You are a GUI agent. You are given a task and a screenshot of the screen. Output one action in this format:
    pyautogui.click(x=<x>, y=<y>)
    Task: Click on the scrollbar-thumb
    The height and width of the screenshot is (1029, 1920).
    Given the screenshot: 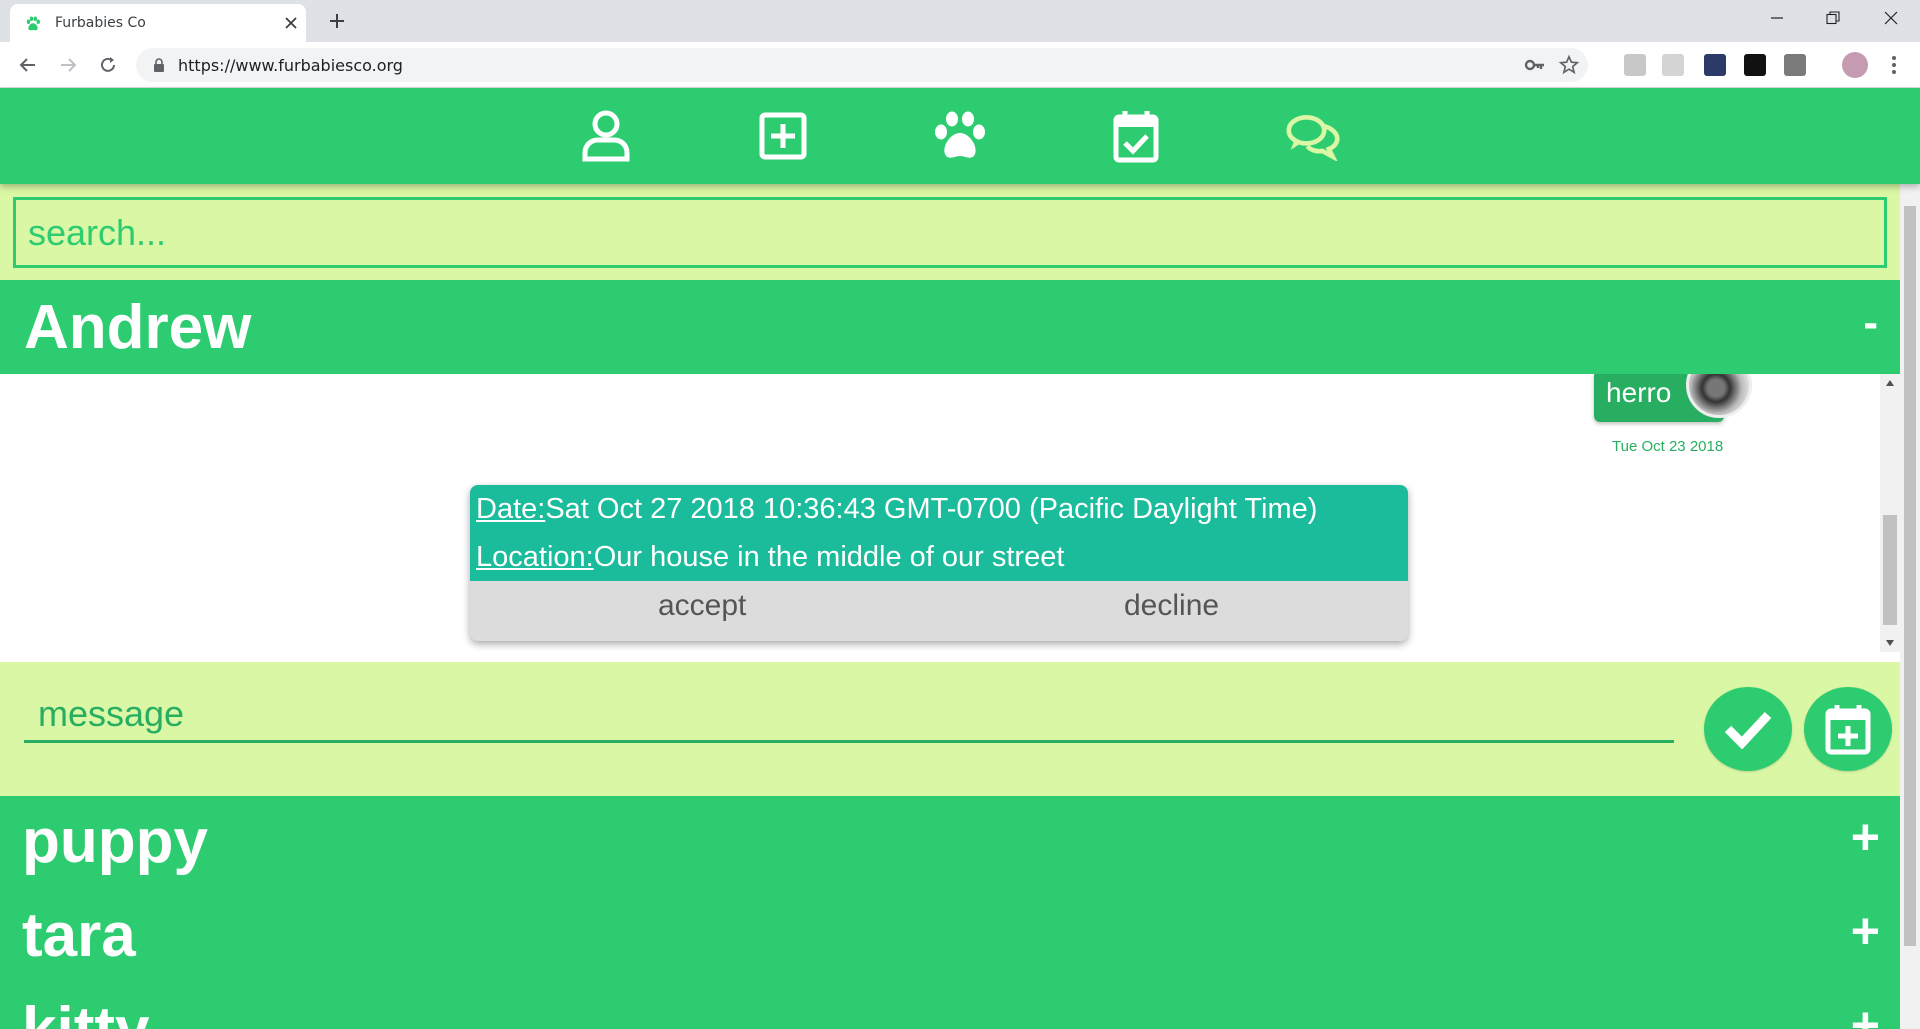 What is the action you would take?
    pyautogui.click(x=1890, y=570)
    